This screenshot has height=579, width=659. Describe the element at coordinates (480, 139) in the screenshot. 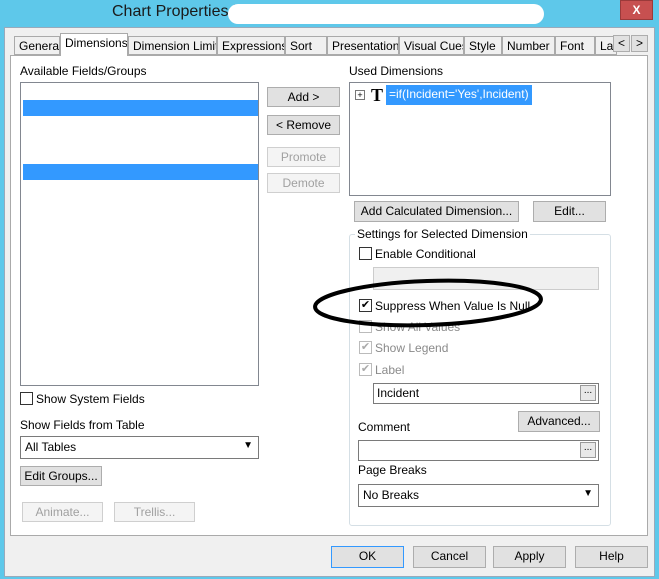

I see `used-dimensions-list: + T =if(Incident='Yes',Incident)` at that location.